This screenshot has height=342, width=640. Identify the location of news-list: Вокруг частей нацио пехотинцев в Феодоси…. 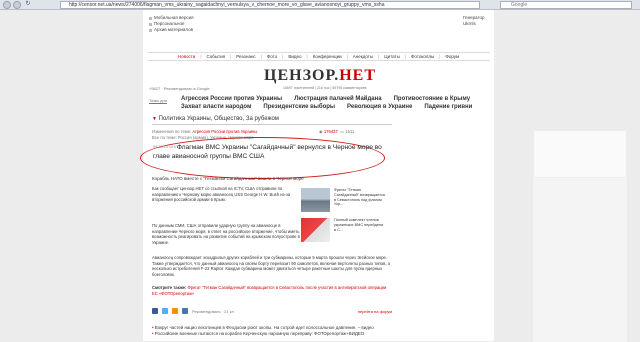
(272, 331).